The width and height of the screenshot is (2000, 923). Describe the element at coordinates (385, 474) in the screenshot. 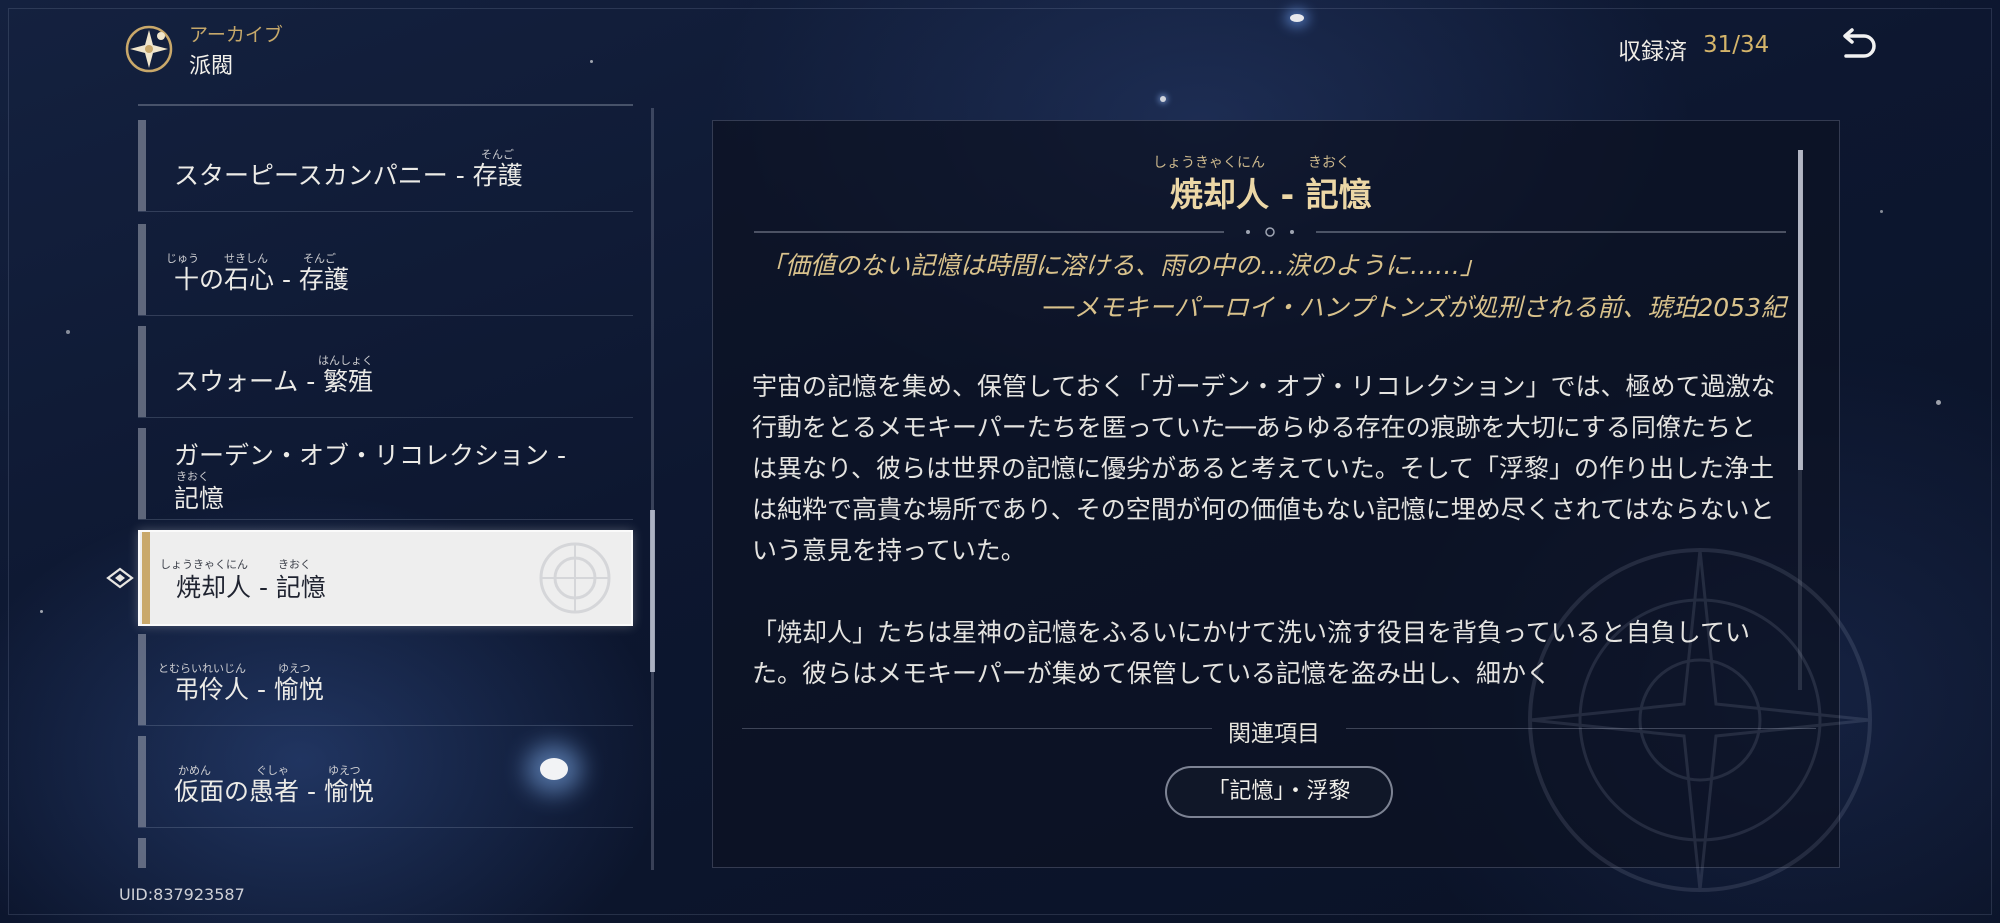

I see `list-item-garden-of-recollection: ガーデン・オブ・リコレクション - きおく 記憶` at that location.